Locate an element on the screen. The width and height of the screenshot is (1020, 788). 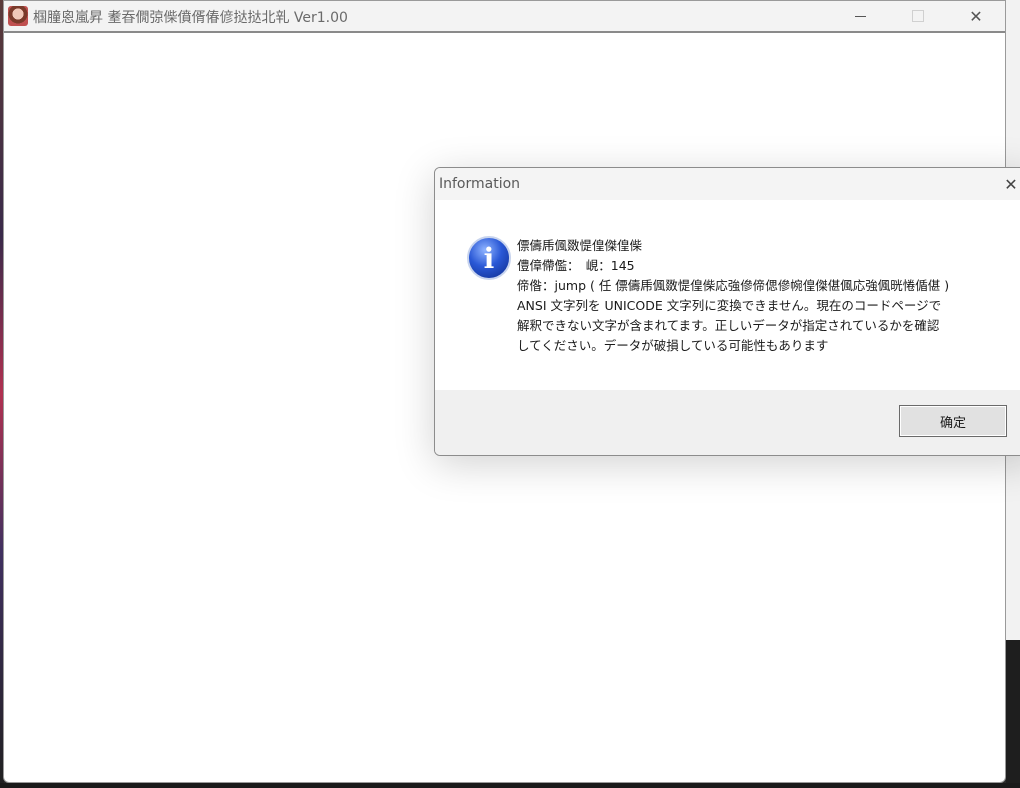
message-line: 解釈できない文字が含まれてます。正しいデータが指定されているかを確認 is located at coordinates (728, 325).